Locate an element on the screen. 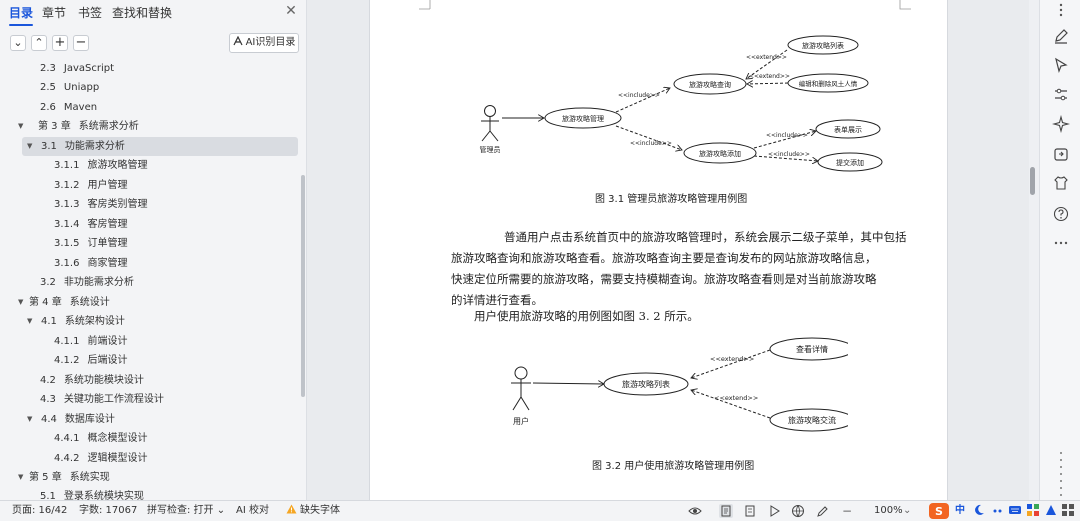  page-nav-dots-icon is located at coordinates (1061, 474).